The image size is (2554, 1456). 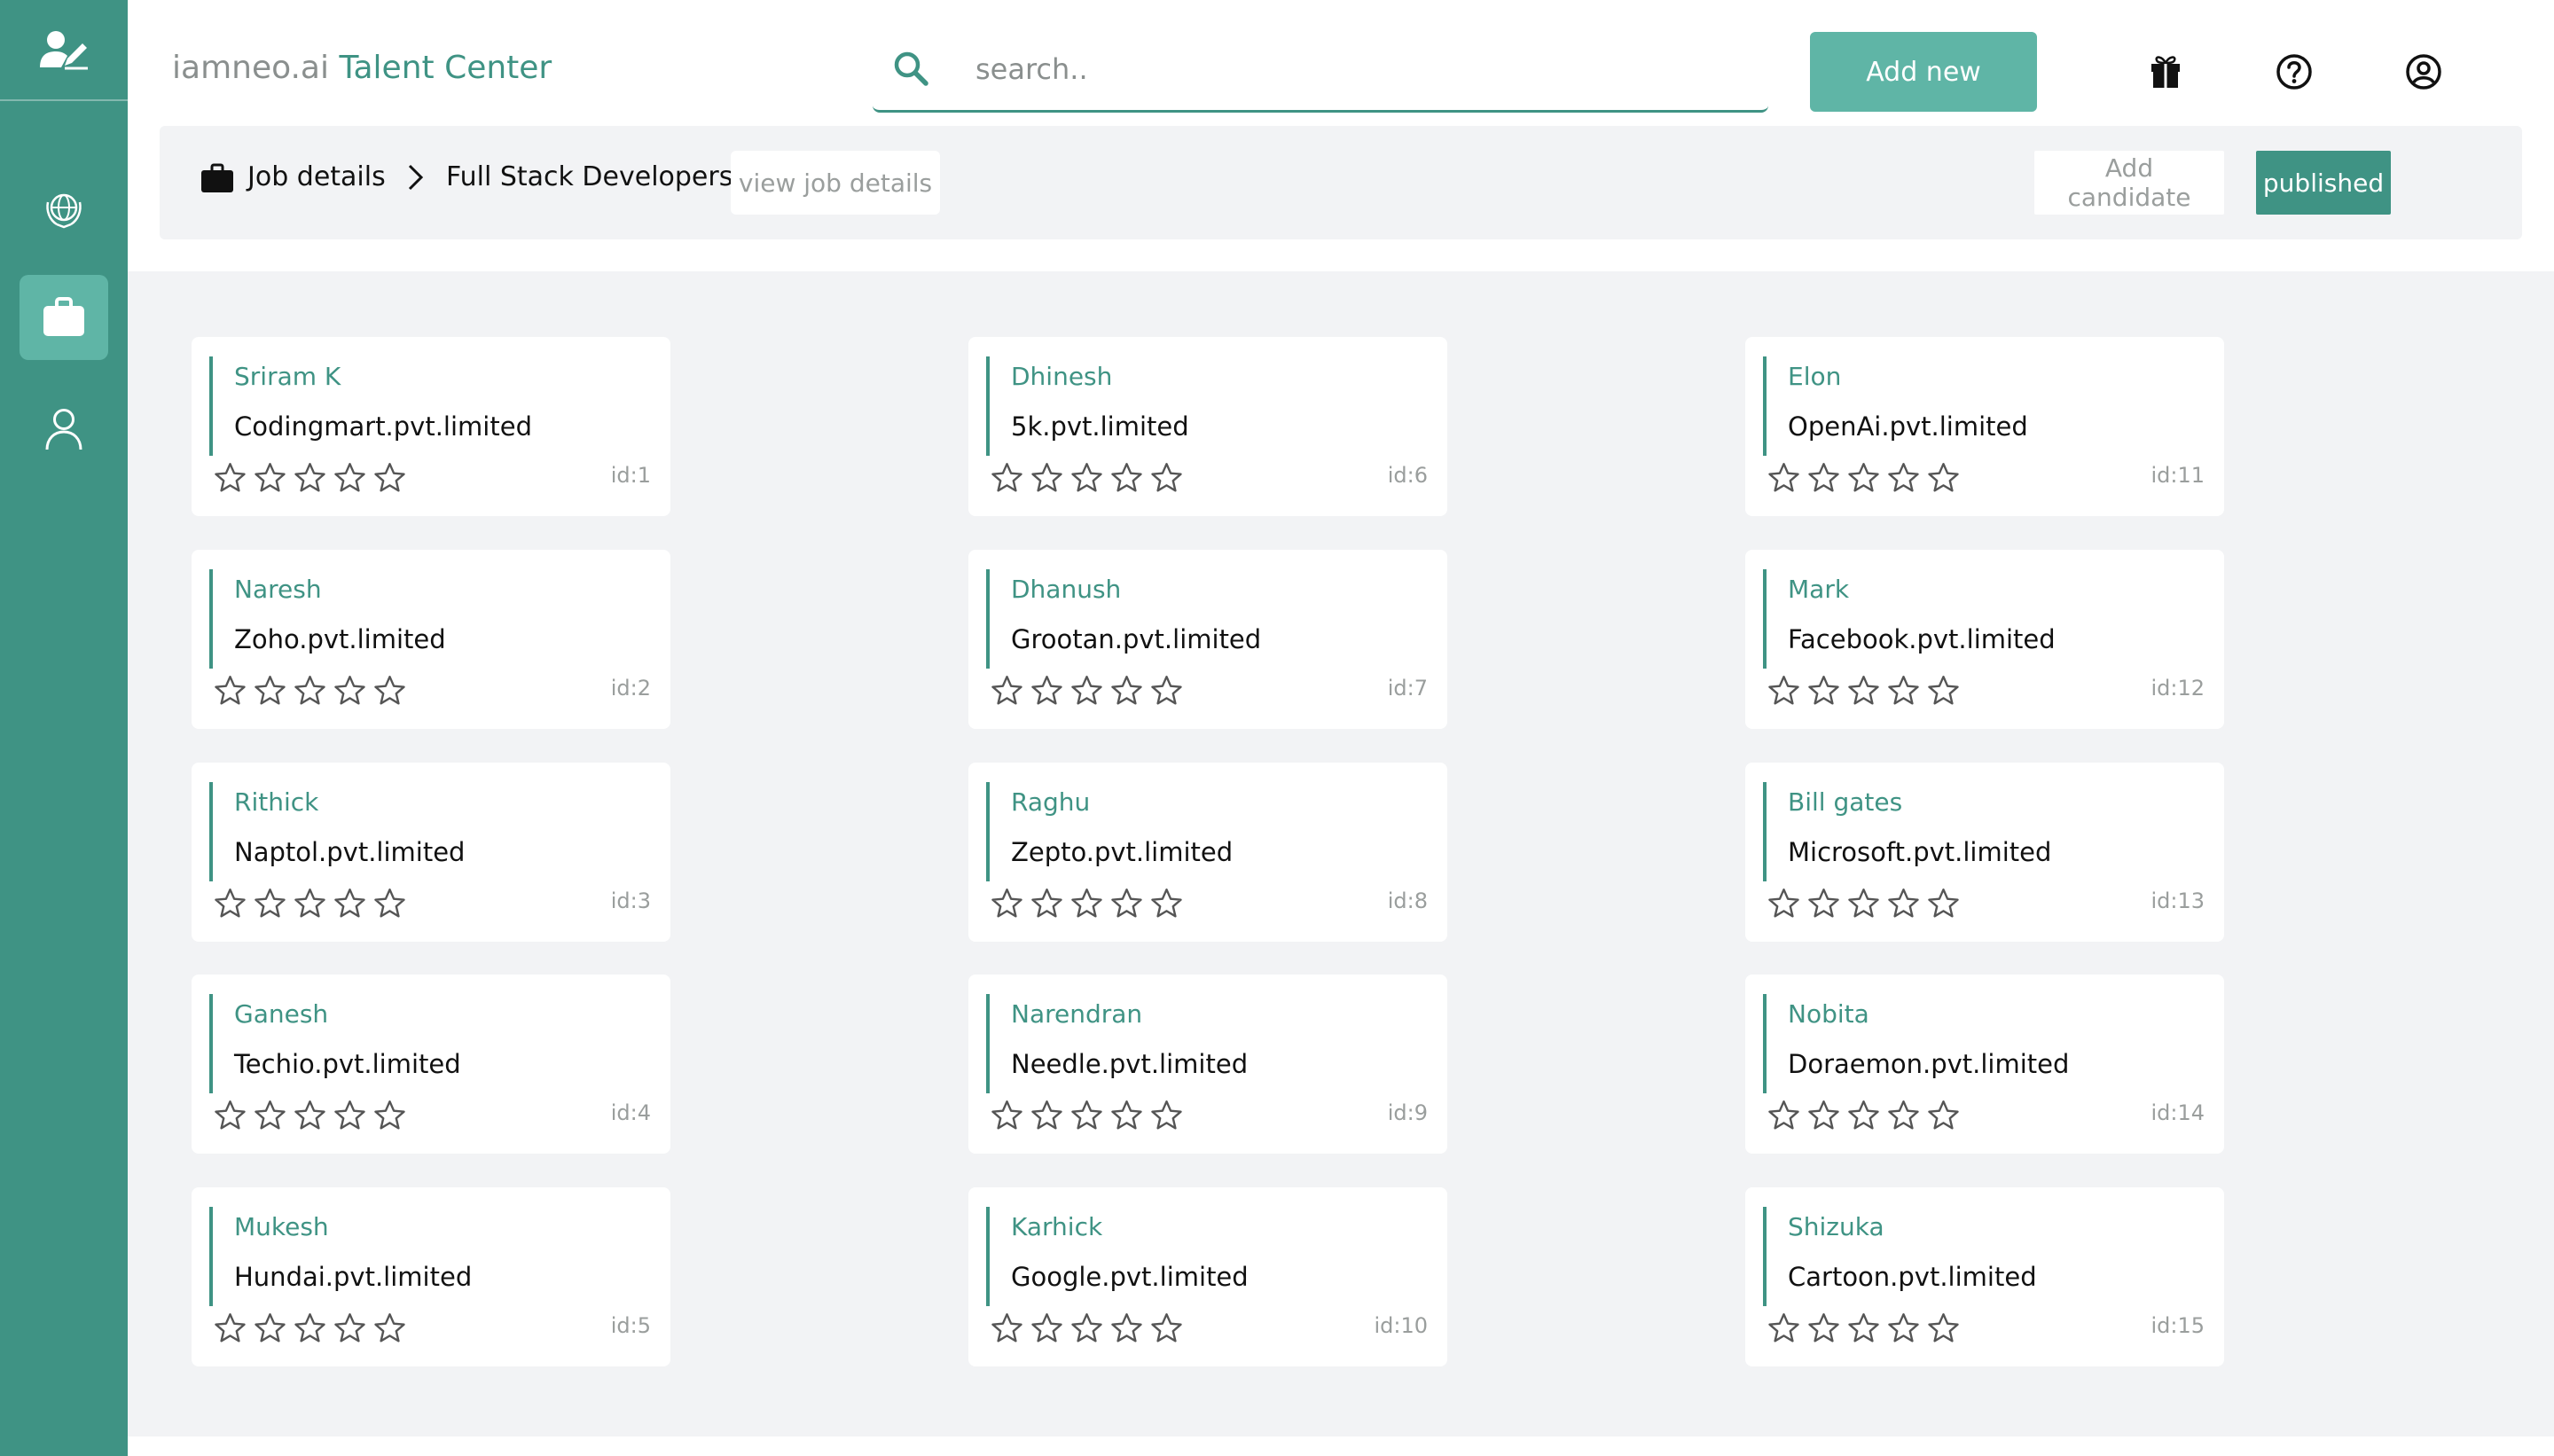 I want to click on sidebar-item-jobs, so click(x=64, y=317).